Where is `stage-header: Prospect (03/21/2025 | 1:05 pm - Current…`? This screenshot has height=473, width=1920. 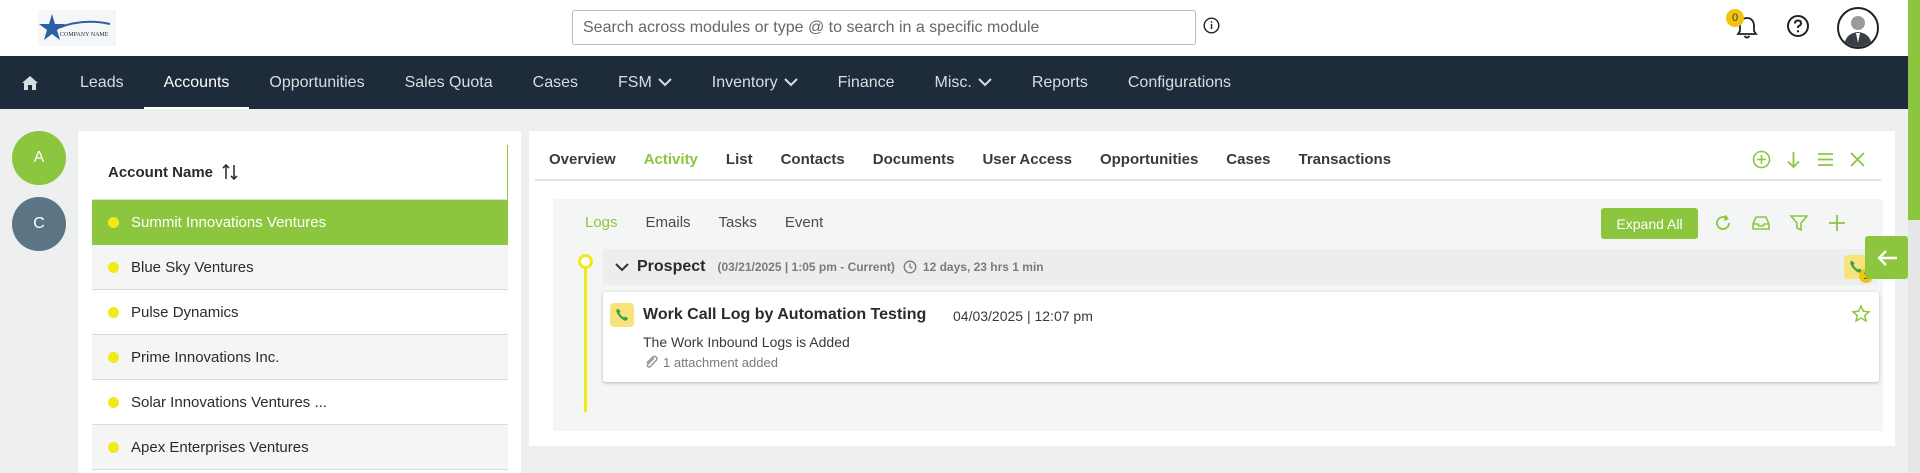
stage-header: Prospect (03/21/2025 | 1:05 pm - Current… is located at coordinates (1240, 267).